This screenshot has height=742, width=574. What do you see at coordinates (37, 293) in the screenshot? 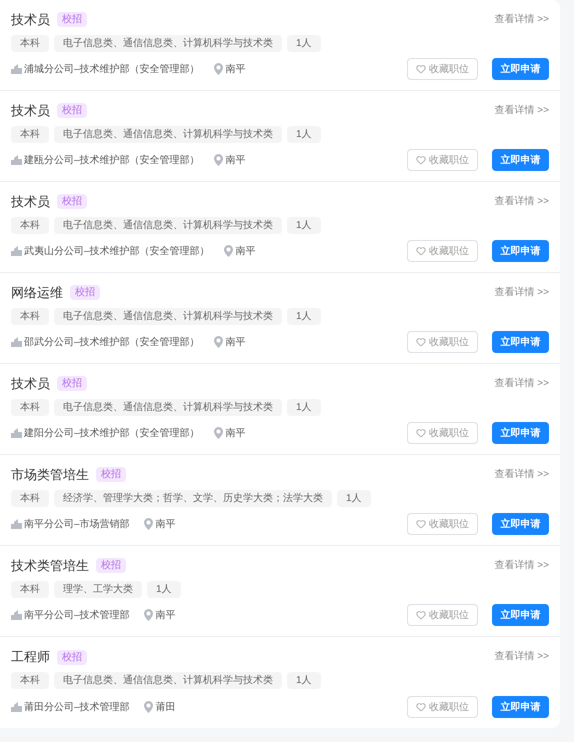
I see `job-title: 网络运维` at bounding box center [37, 293].